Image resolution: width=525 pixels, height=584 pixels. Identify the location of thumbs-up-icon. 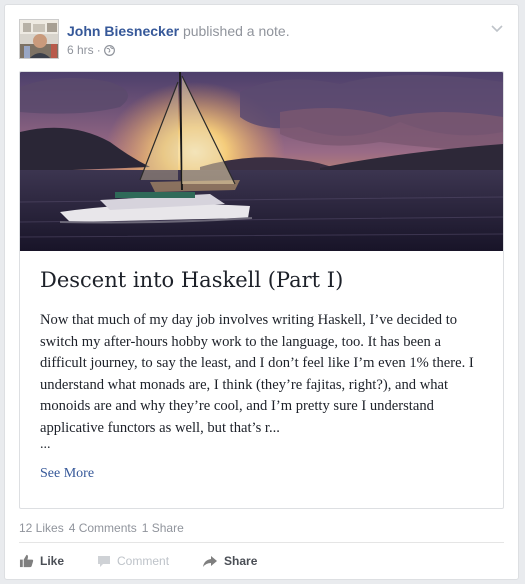
(26, 561).